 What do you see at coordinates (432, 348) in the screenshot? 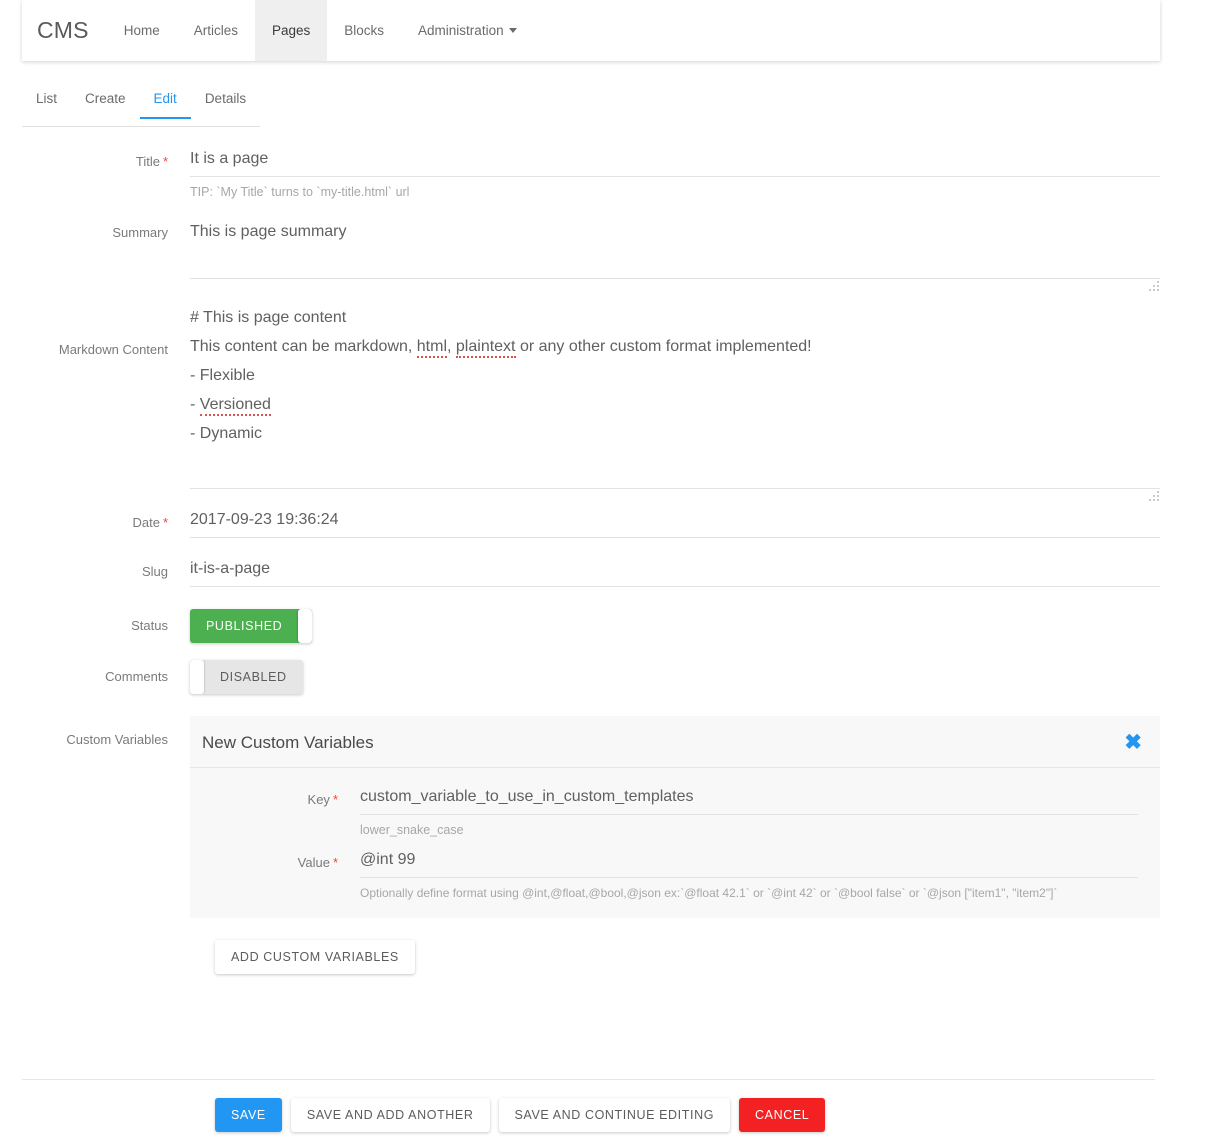
I see `markdown-misspelled-html: html` at bounding box center [432, 348].